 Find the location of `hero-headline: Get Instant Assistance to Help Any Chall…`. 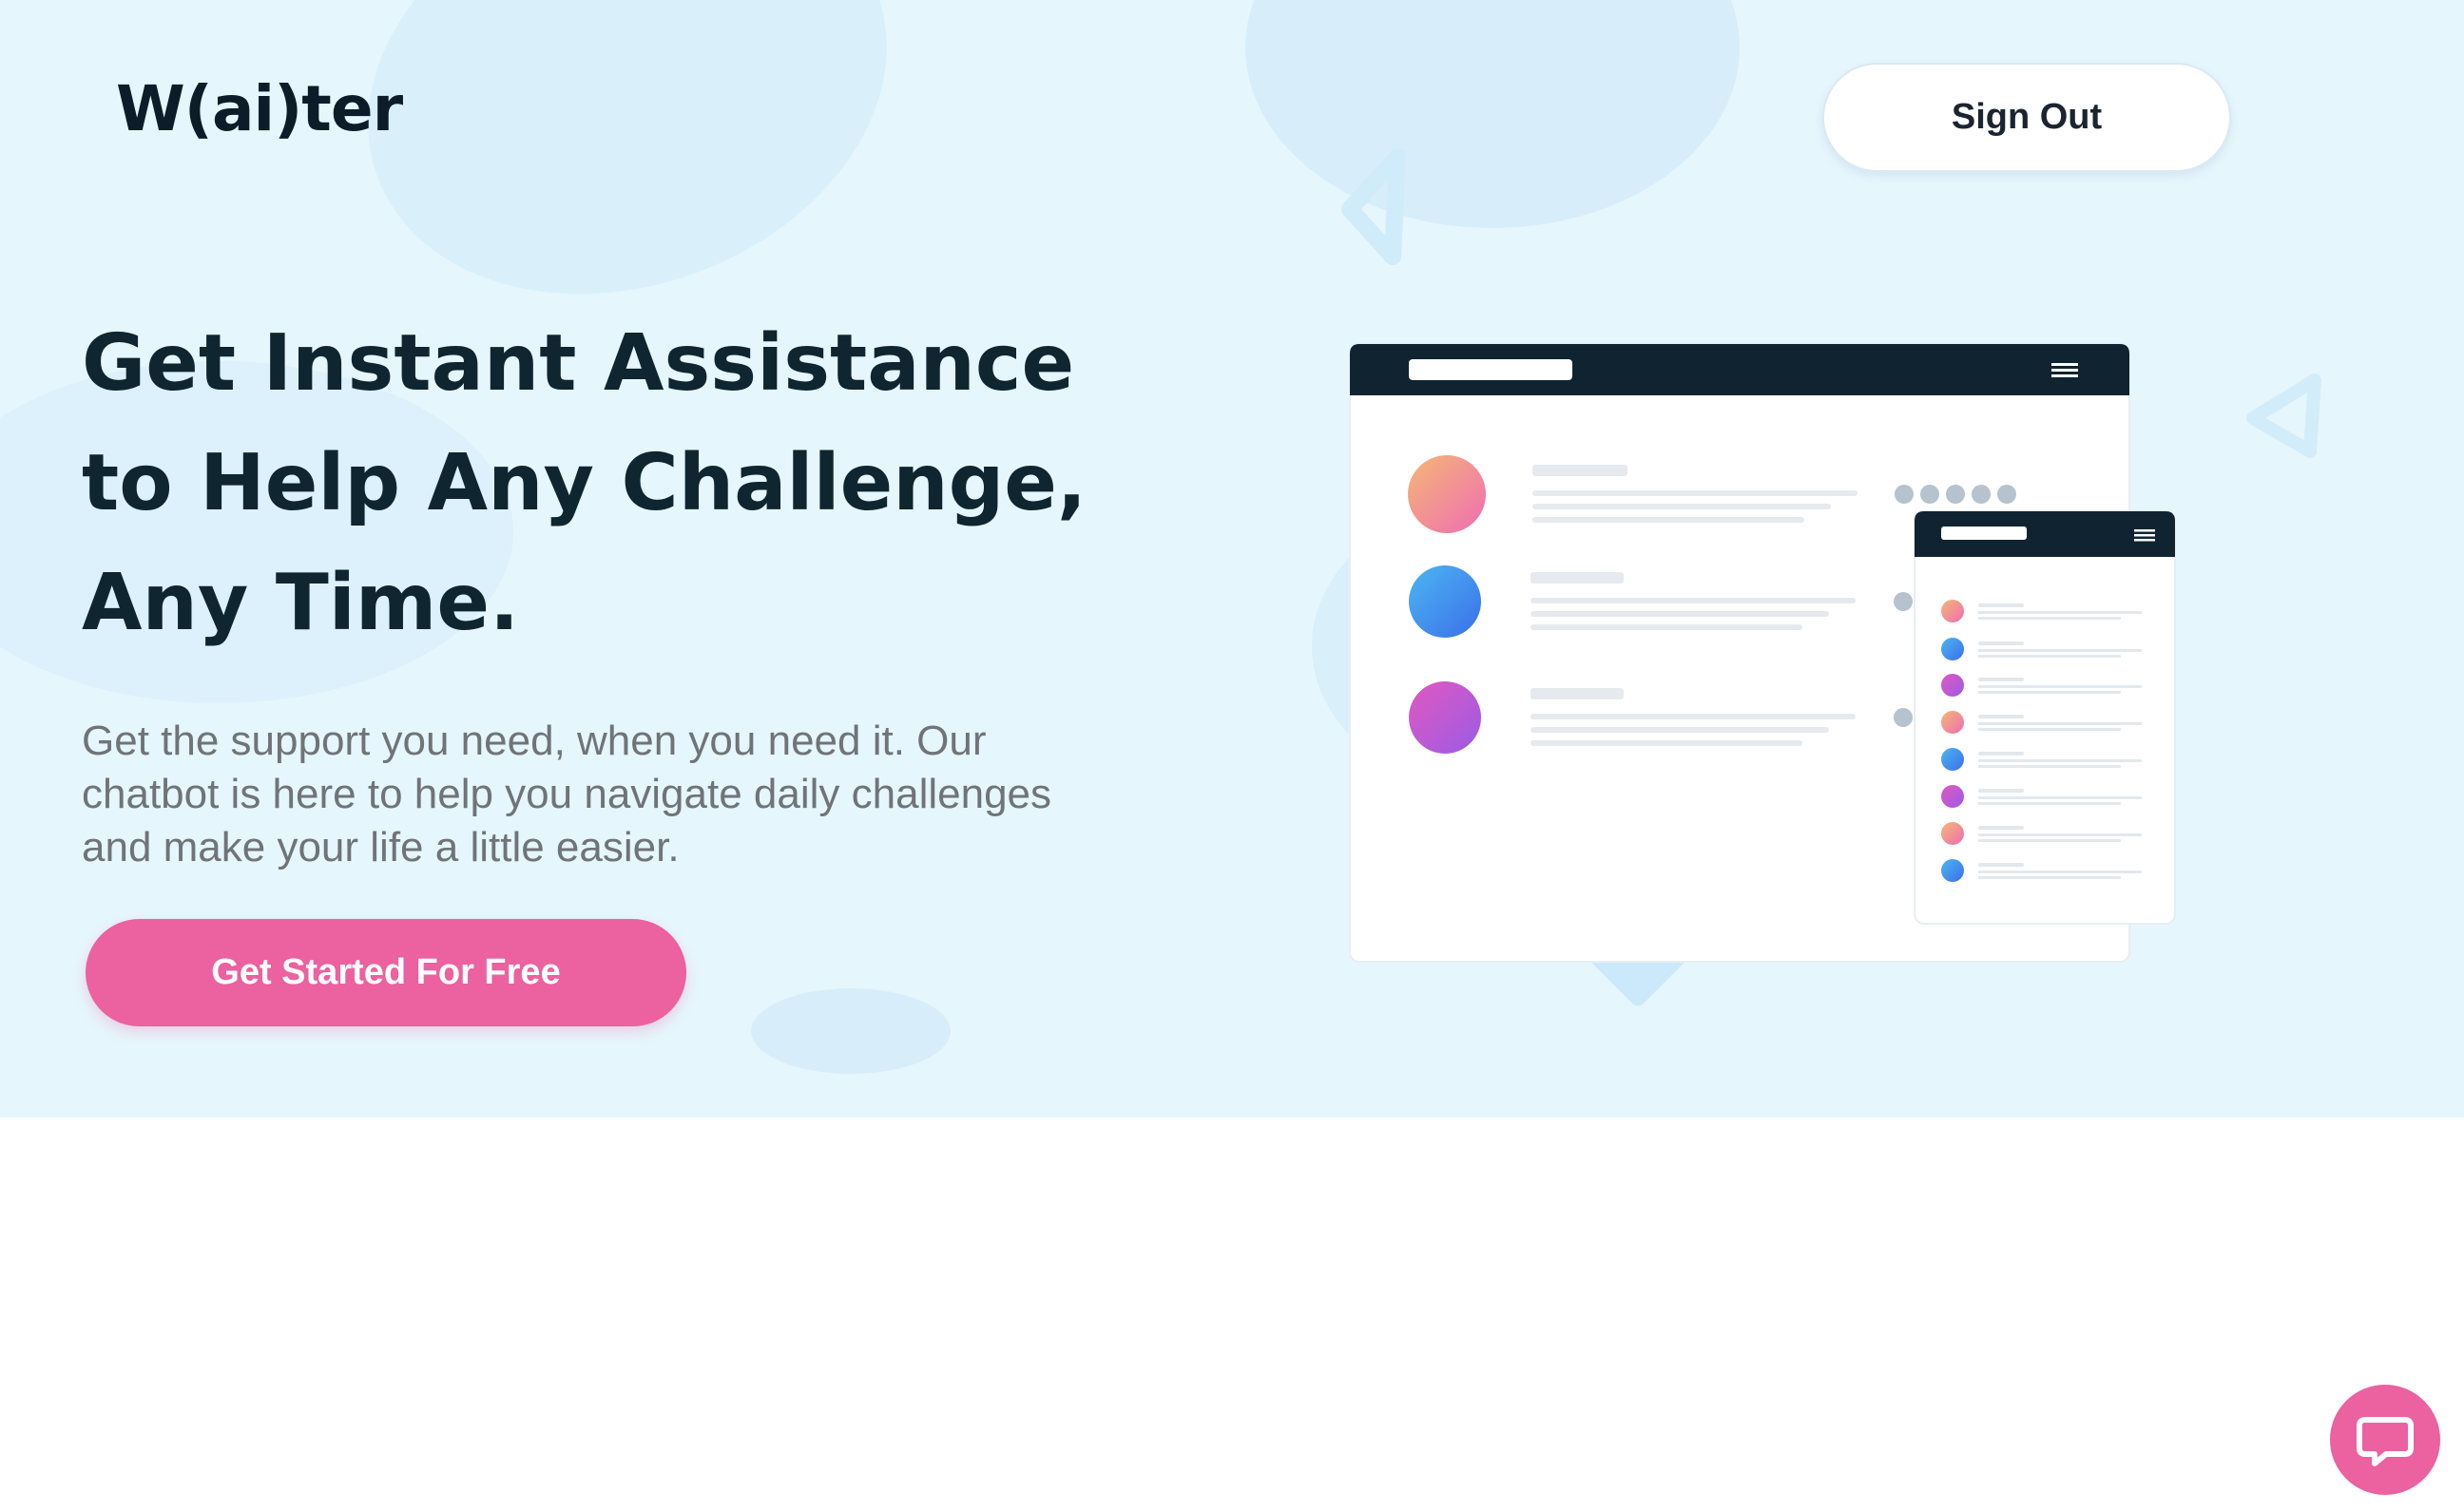

hero-headline: Get Instant Assistance to Help Any Chall… is located at coordinates (585, 483).